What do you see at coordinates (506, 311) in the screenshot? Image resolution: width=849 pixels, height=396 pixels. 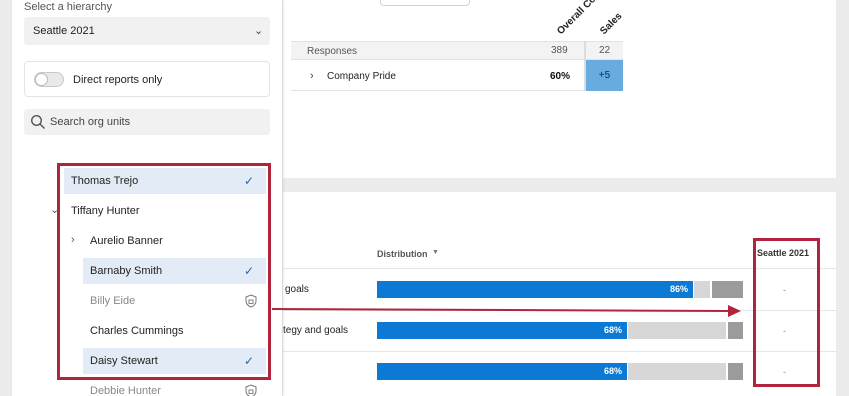 I see `annotation-arrow` at bounding box center [506, 311].